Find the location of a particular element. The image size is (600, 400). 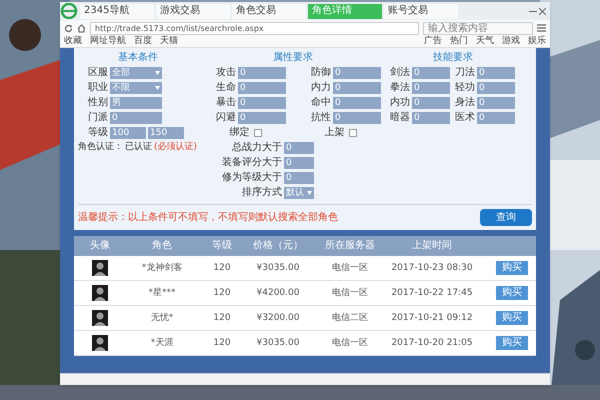

field-label: 剑法 is located at coordinates (399, 72).